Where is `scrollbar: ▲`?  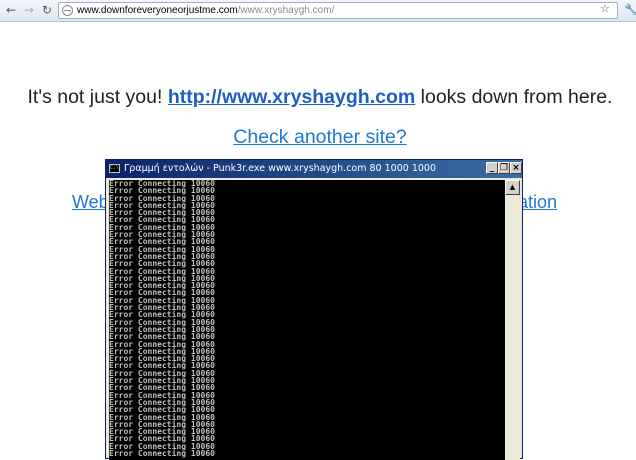 scrollbar: ▲ is located at coordinates (512, 320).